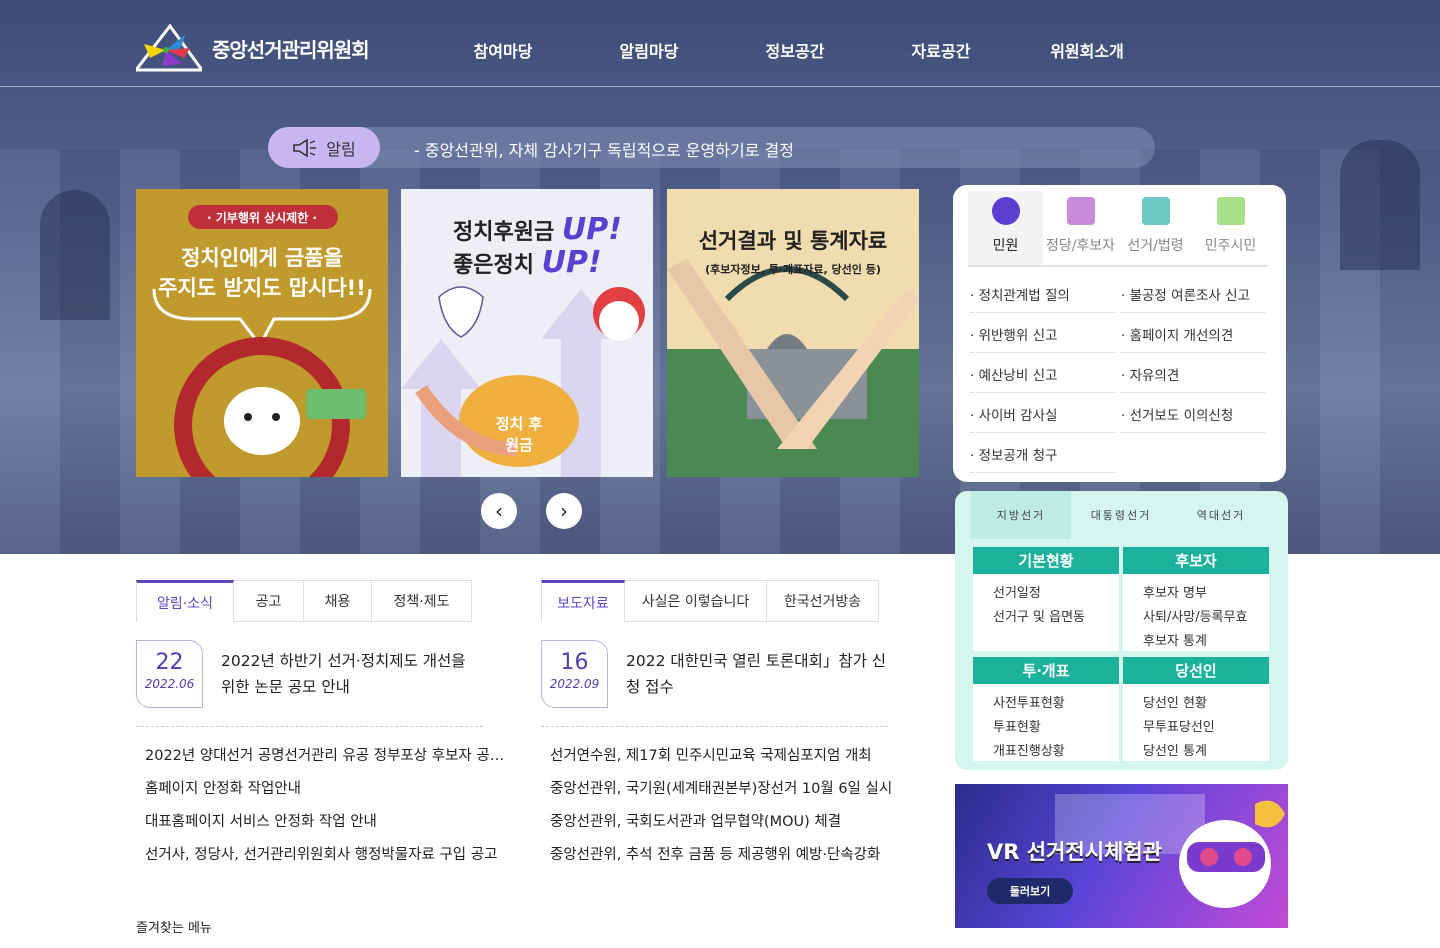 Image resolution: width=1440 pixels, height=948 pixels. I want to click on banner-election-results: 선거결과 및 통계자료 (후보자정보, 투·개표자료, 당선인 등), so click(793, 333).